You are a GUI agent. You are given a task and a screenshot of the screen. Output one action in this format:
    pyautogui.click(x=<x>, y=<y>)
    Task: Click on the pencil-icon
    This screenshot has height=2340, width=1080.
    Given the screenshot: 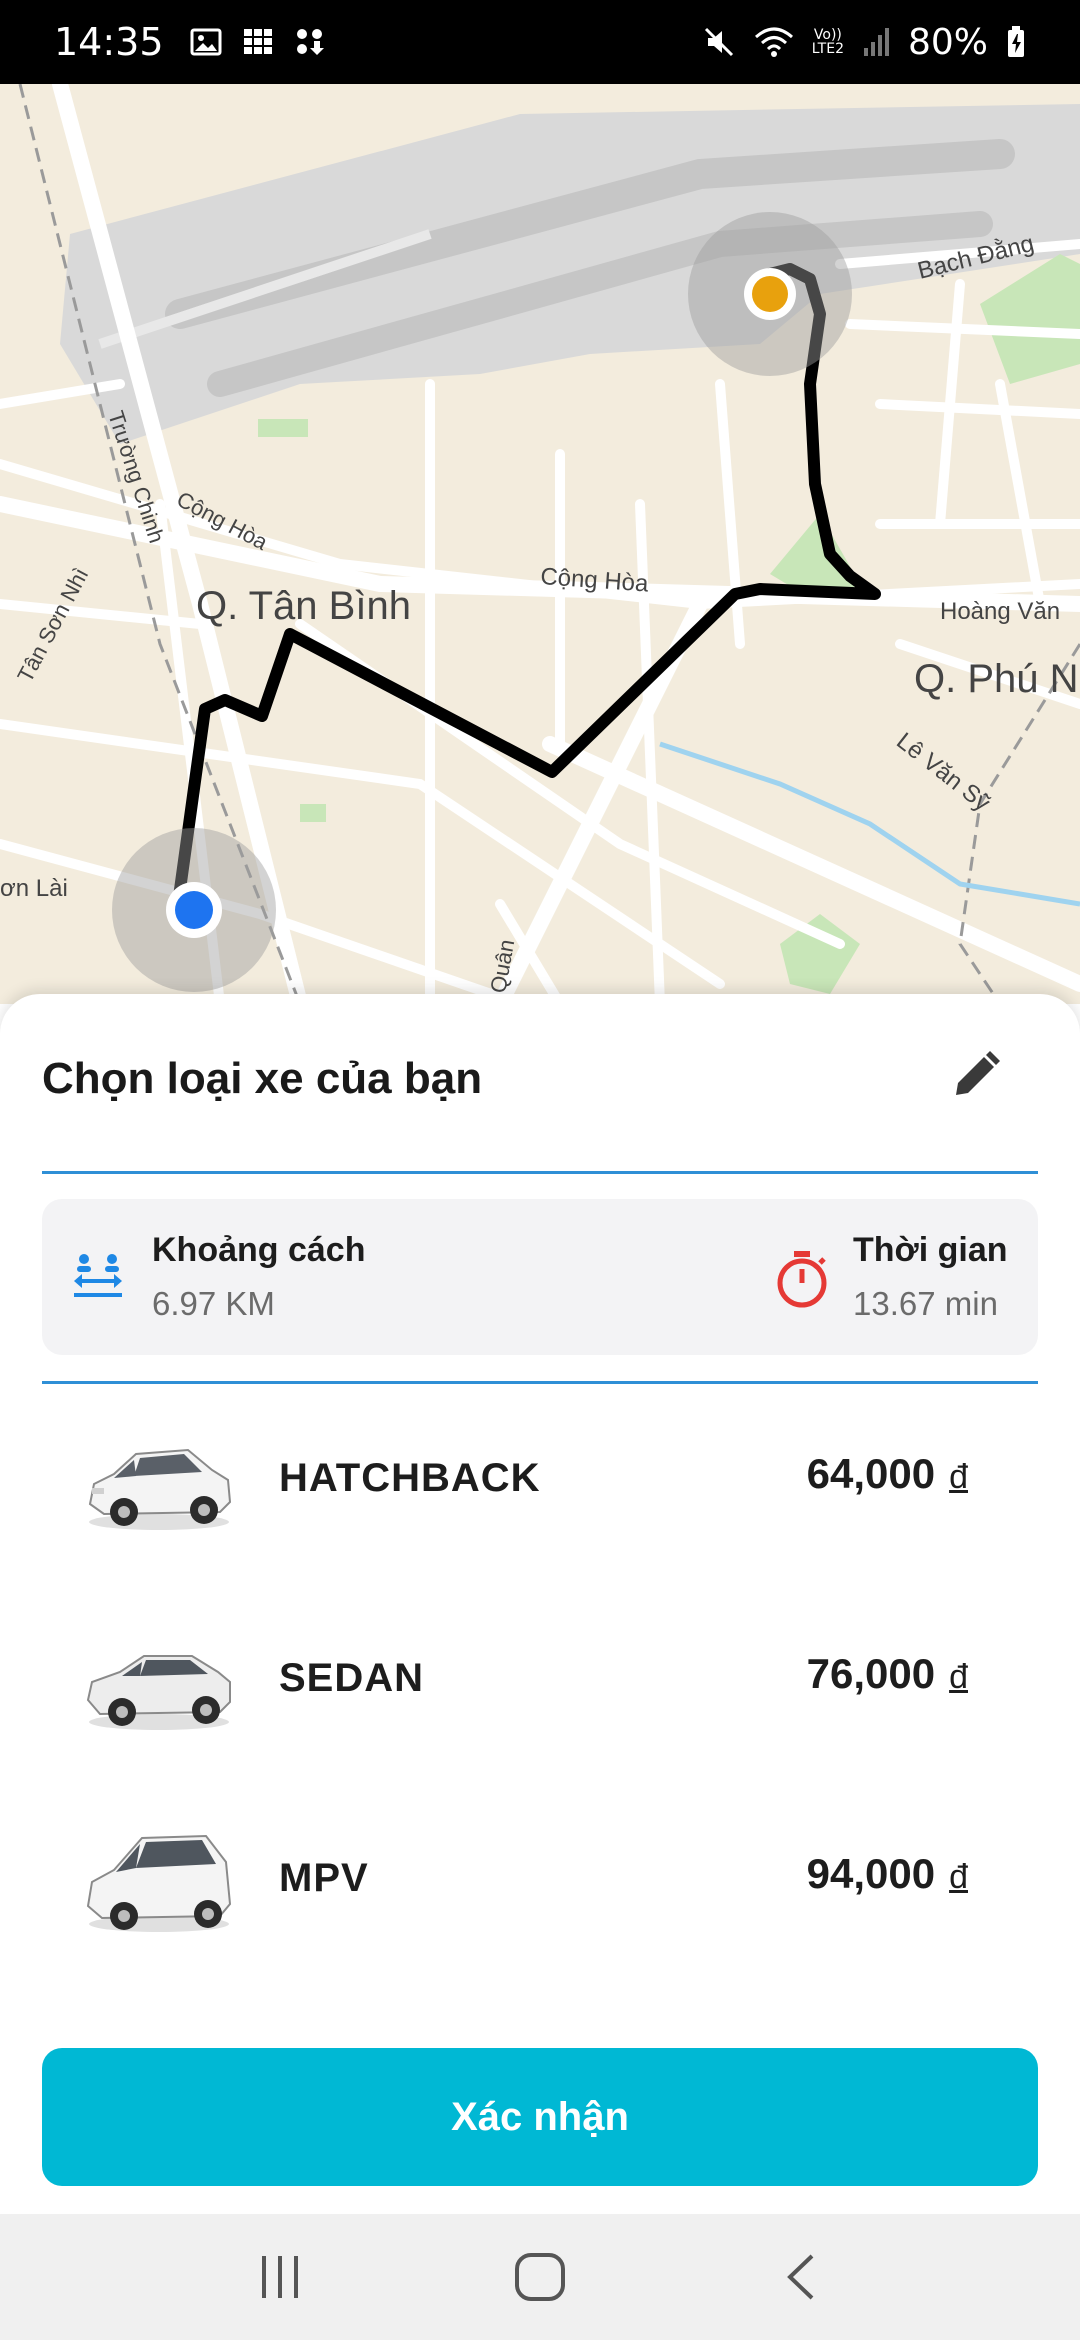 What is the action you would take?
    pyautogui.click(x=978, y=1073)
    